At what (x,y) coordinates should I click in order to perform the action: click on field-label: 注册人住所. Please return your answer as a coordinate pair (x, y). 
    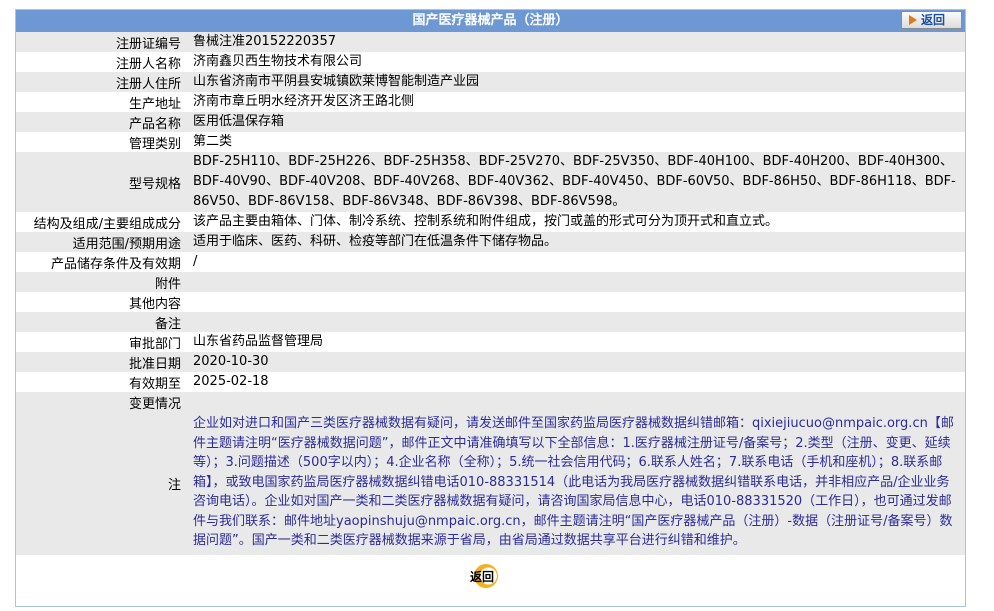
    Looking at the image, I should click on (102, 82).